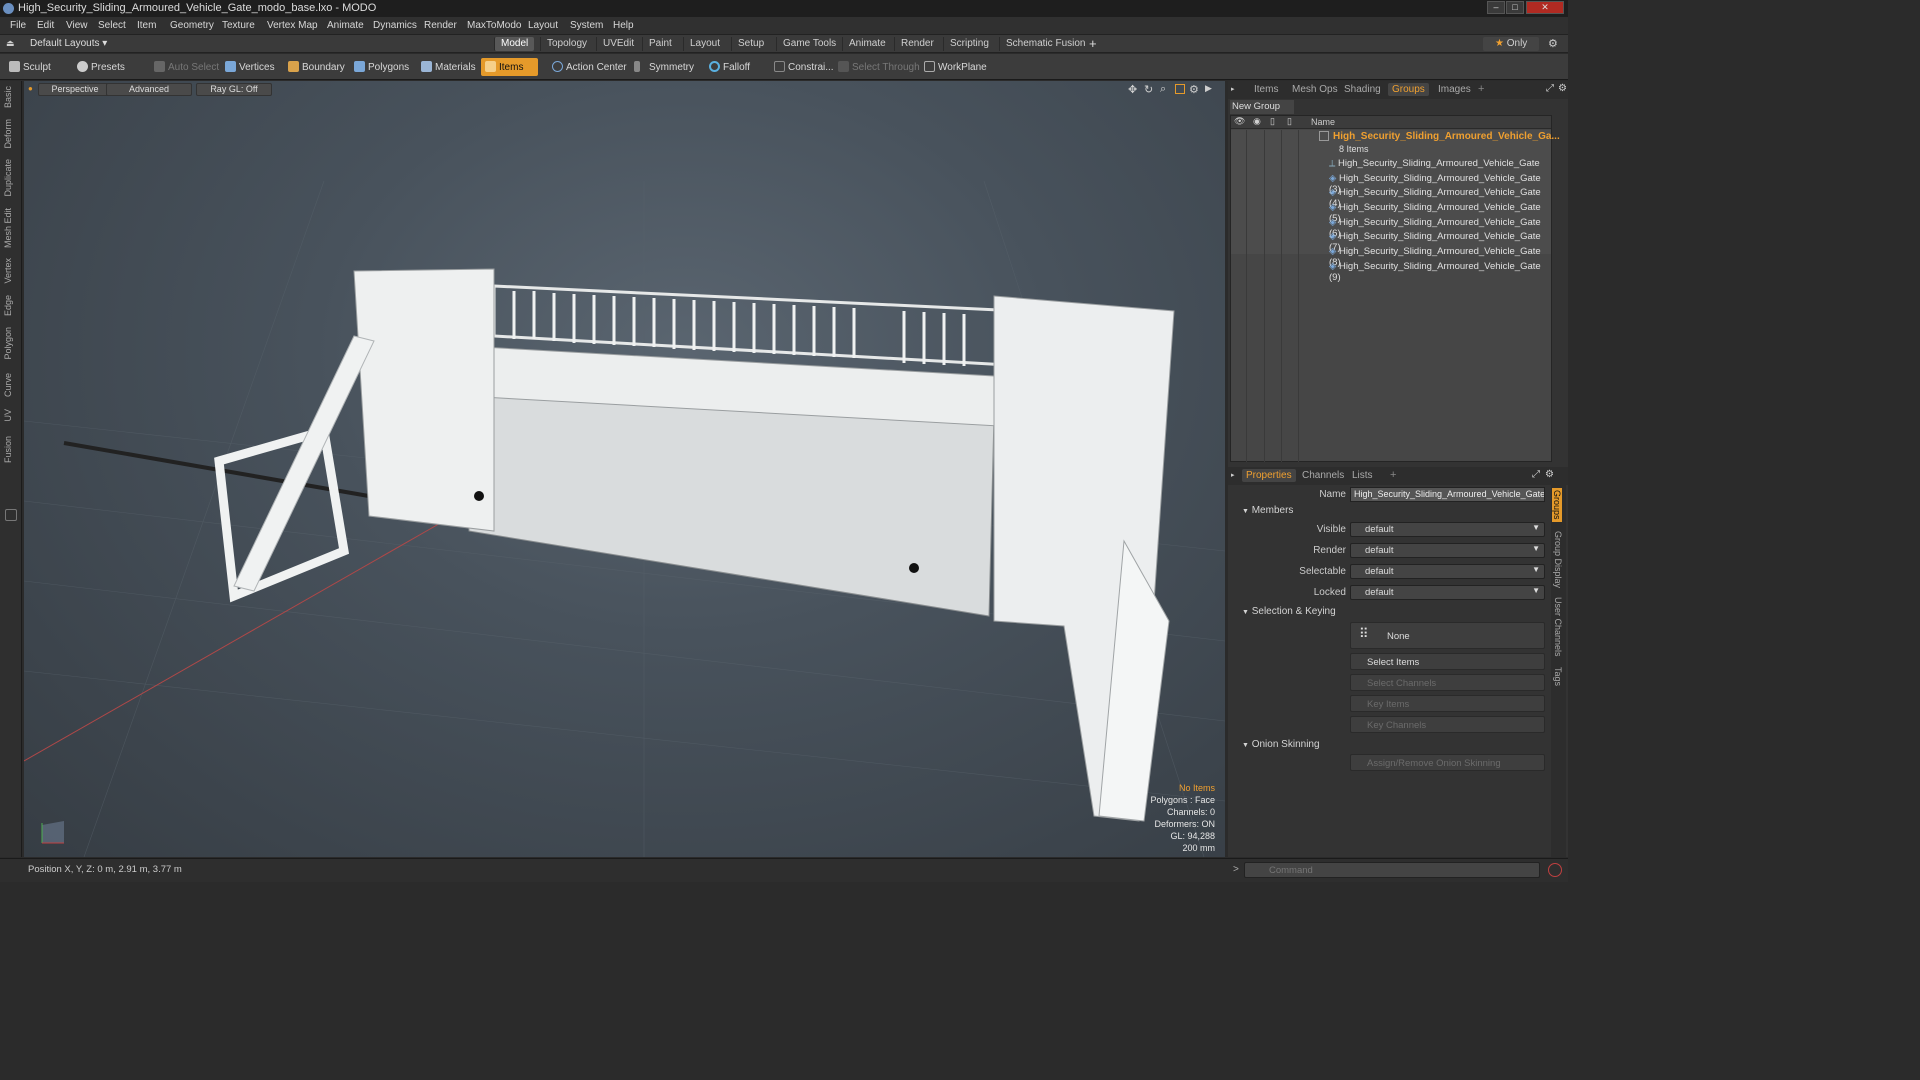 This screenshot has width=1920, height=1080. What do you see at coordinates (1267, 510) in the screenshot?
I see `members-section: ▼ Members` at bounding box center [1267, 510].